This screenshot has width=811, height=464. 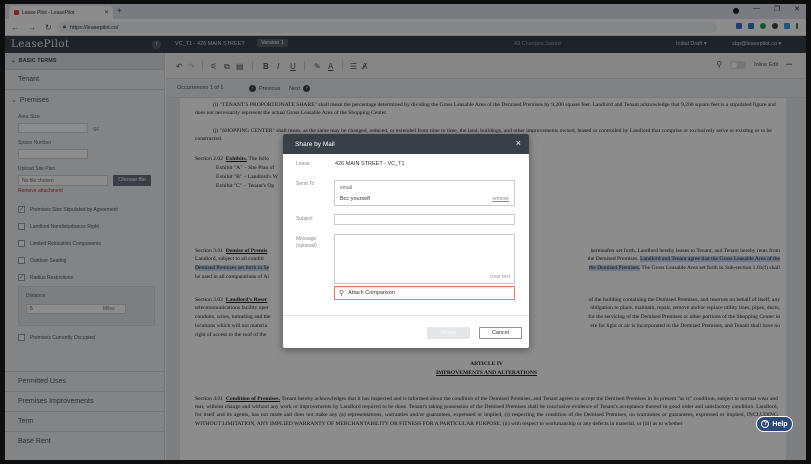 I want to click on lease-label: Lease, so click(x=303, y=164).